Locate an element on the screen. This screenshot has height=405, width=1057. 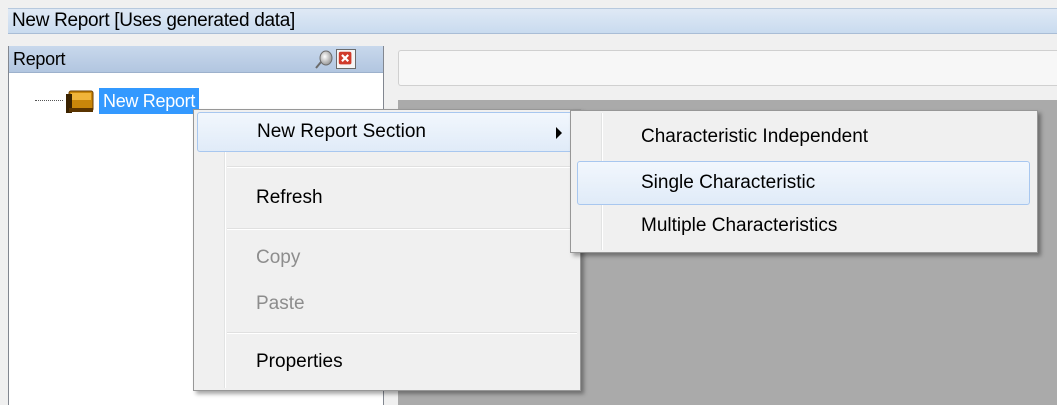
document-toolbar is located at coordinates (727, 68).